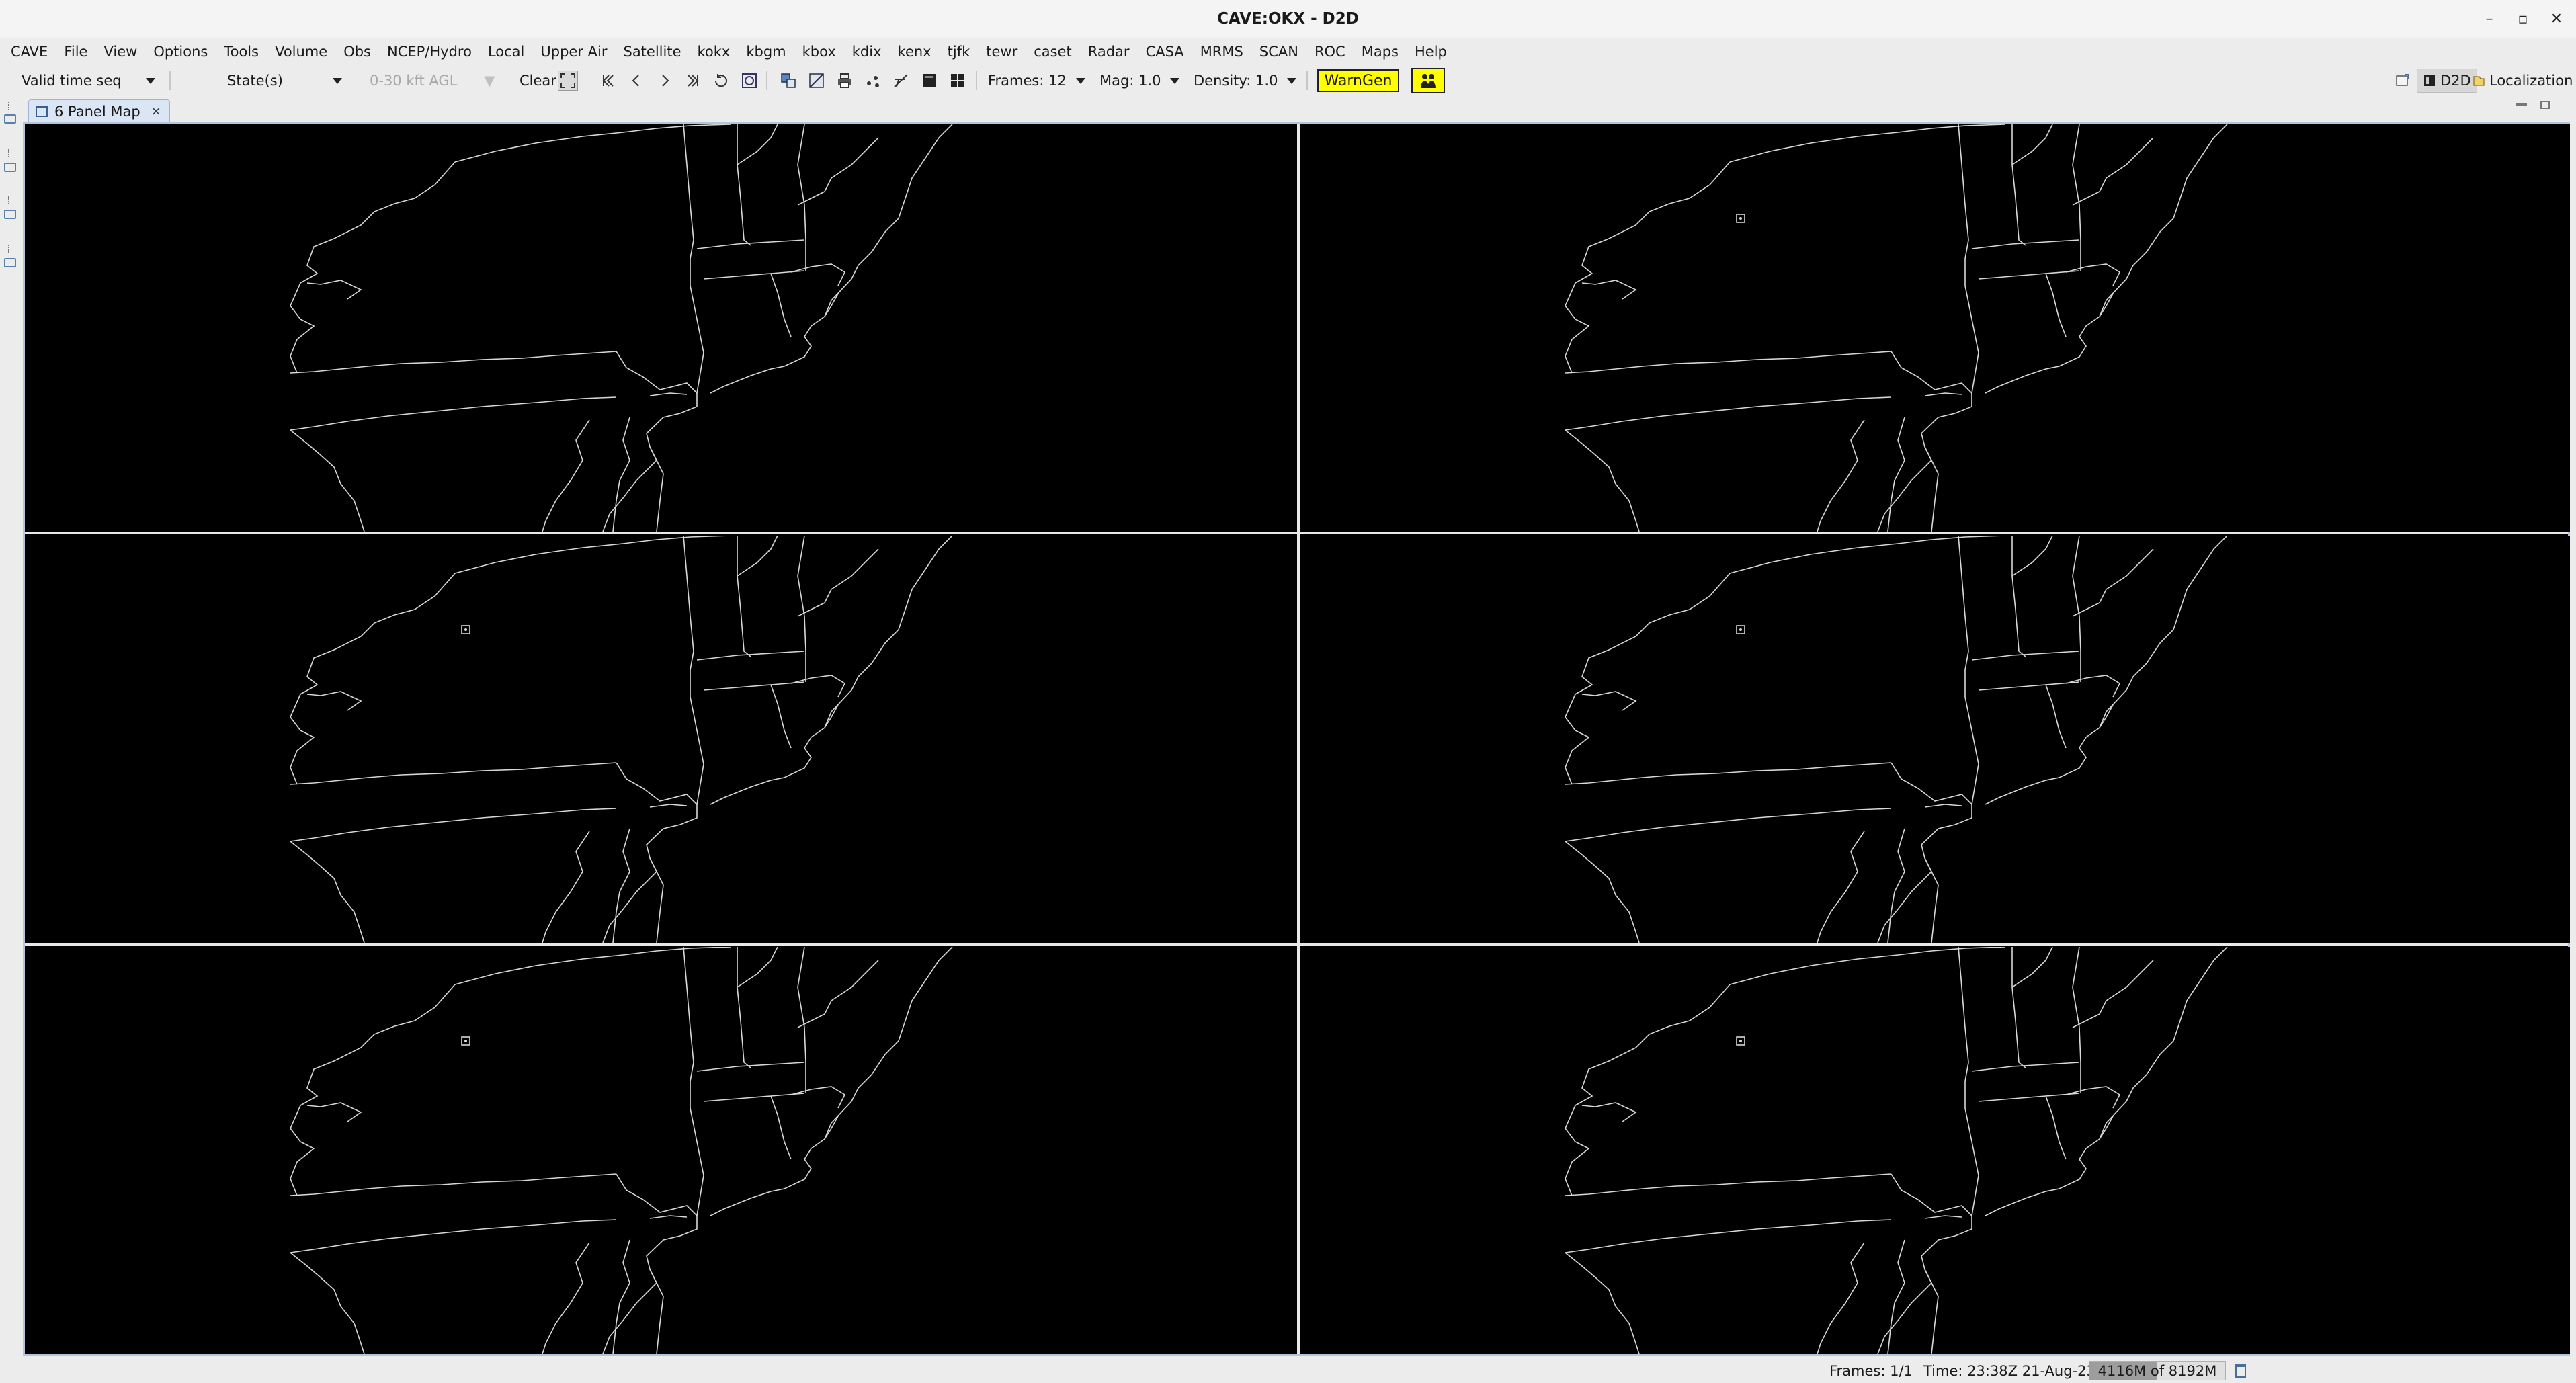 This screenshot has width=2576, height=1383. I want to click on perspective-d2d: D2D, so click(2447, 81).